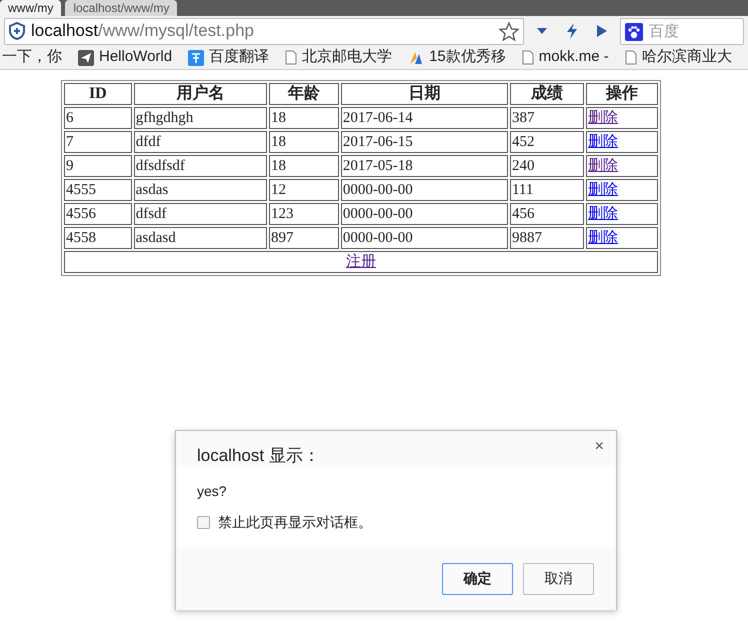  What do you see at coordinates (572, 31) in the screenshot?
I see `lightning-icon` at bounding box center [572, 31].